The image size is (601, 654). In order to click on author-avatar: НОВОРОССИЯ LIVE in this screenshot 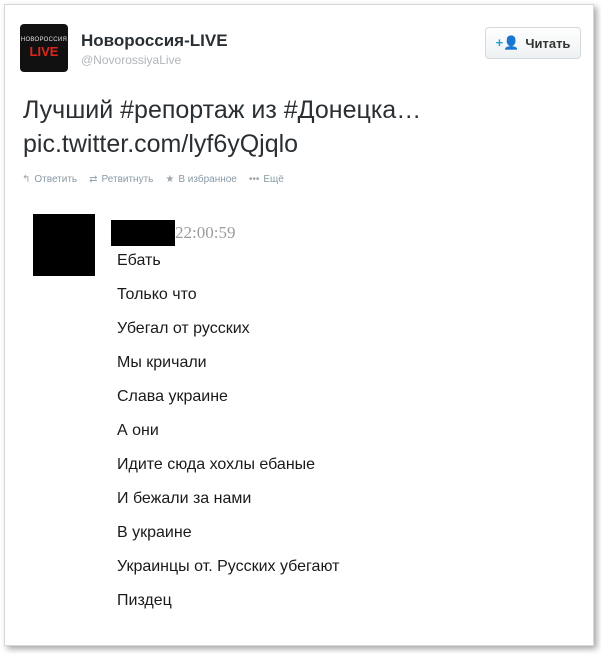, I will do `click(44, 48)`.